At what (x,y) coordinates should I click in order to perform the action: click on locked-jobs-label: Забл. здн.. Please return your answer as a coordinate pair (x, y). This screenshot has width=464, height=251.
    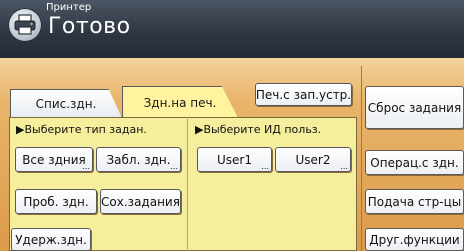
    Looking at the image, I should click on (138, 159).